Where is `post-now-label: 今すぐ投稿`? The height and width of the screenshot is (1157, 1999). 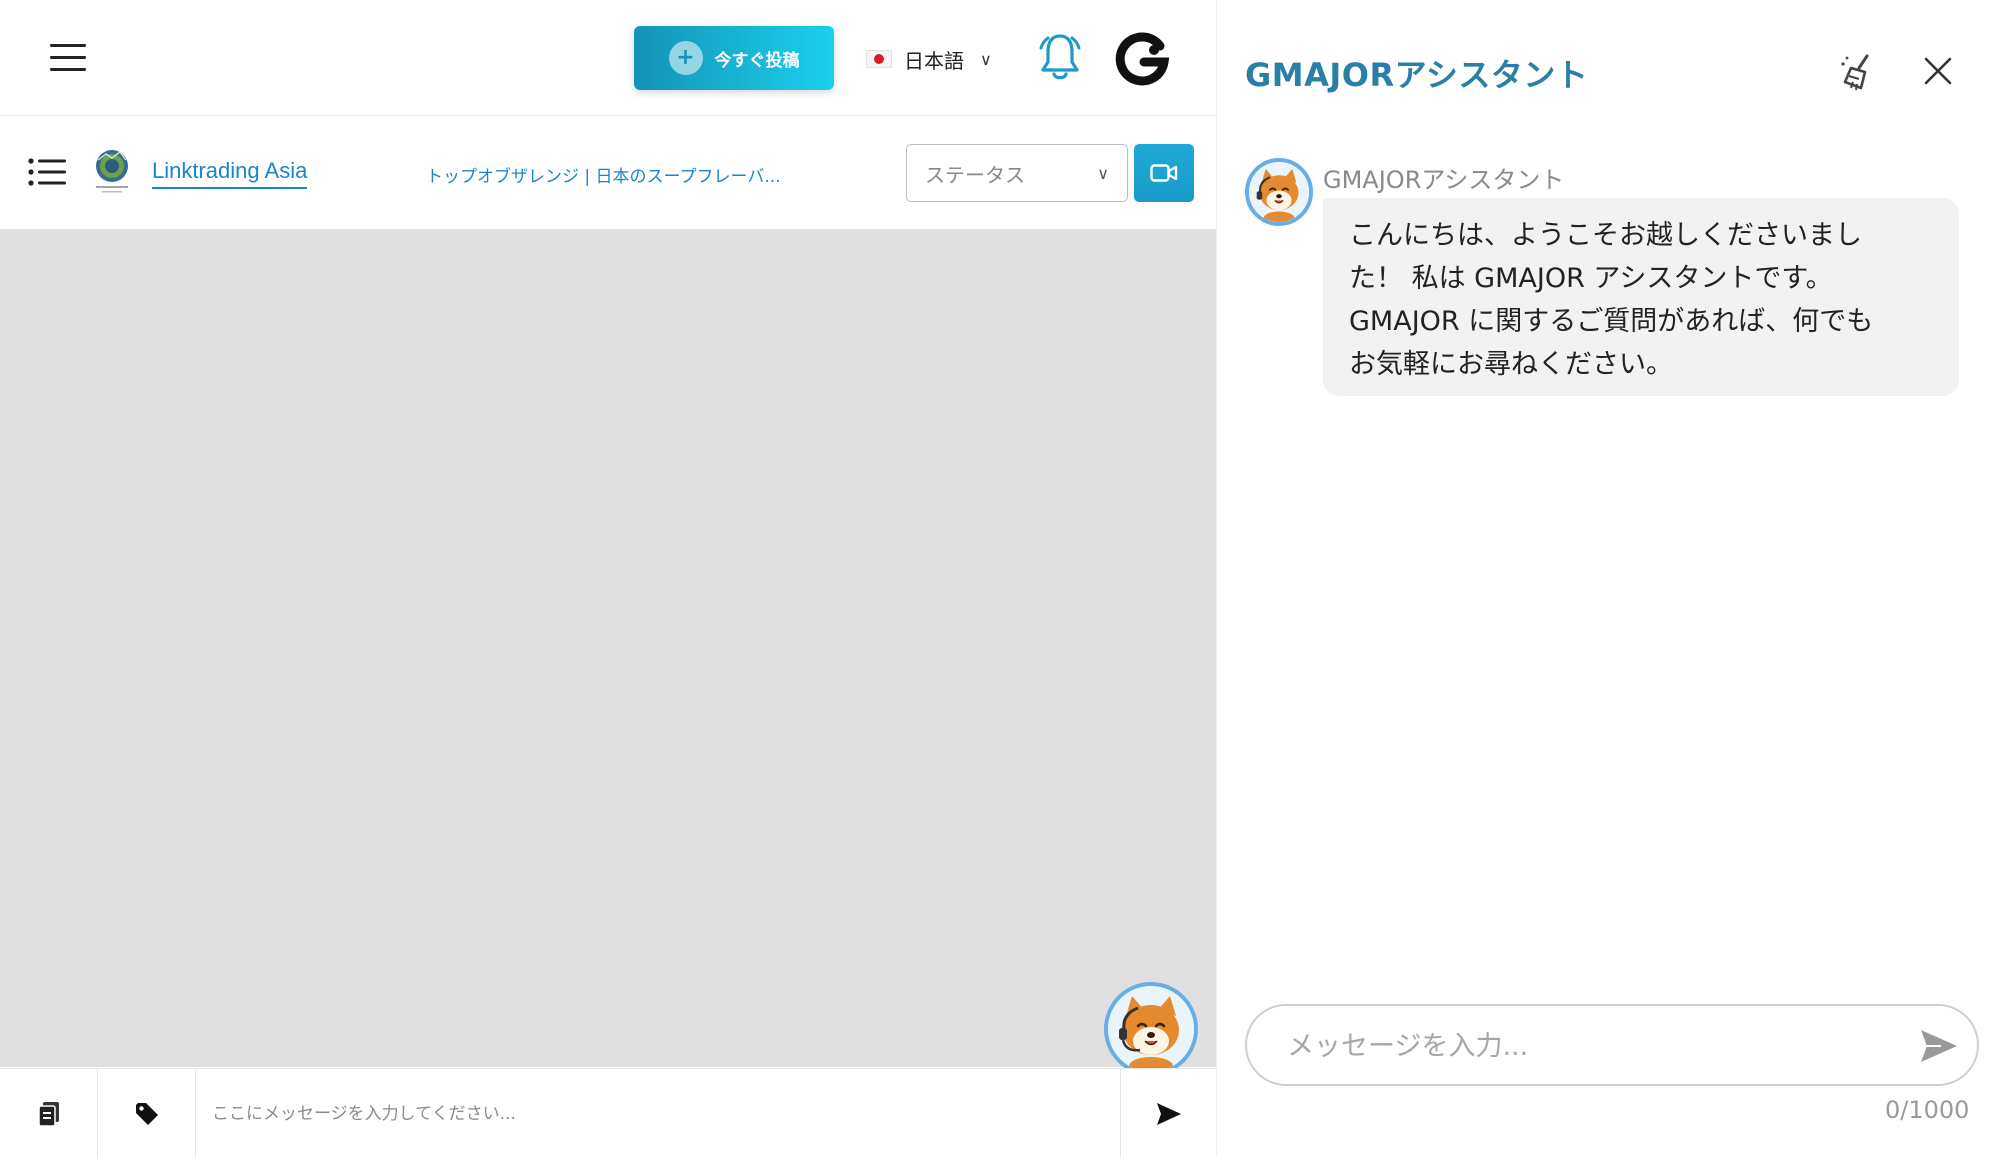
post-now-label: 今すぐ投稿 is located at coordinates (757, 60).